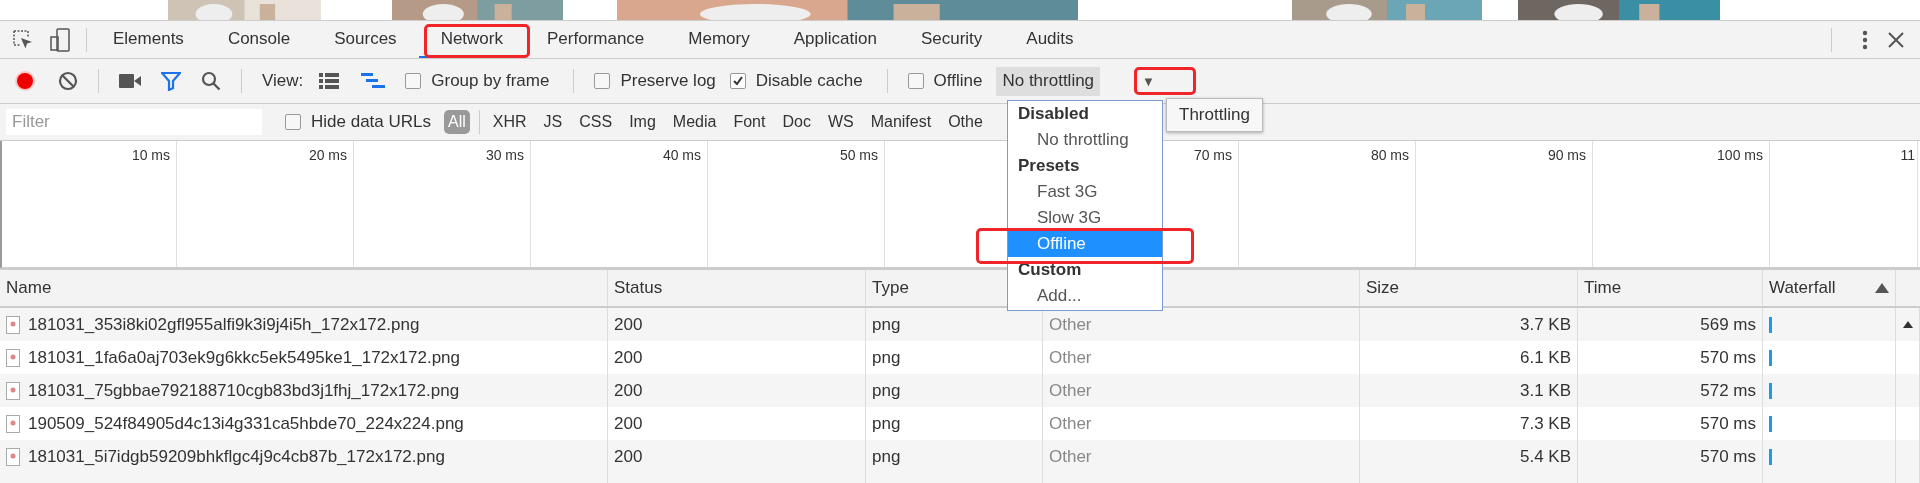  What do you see at coordinates (373, 81) in the screenshot?
I see `waterfall-icon` at bounding box center [373, 81].